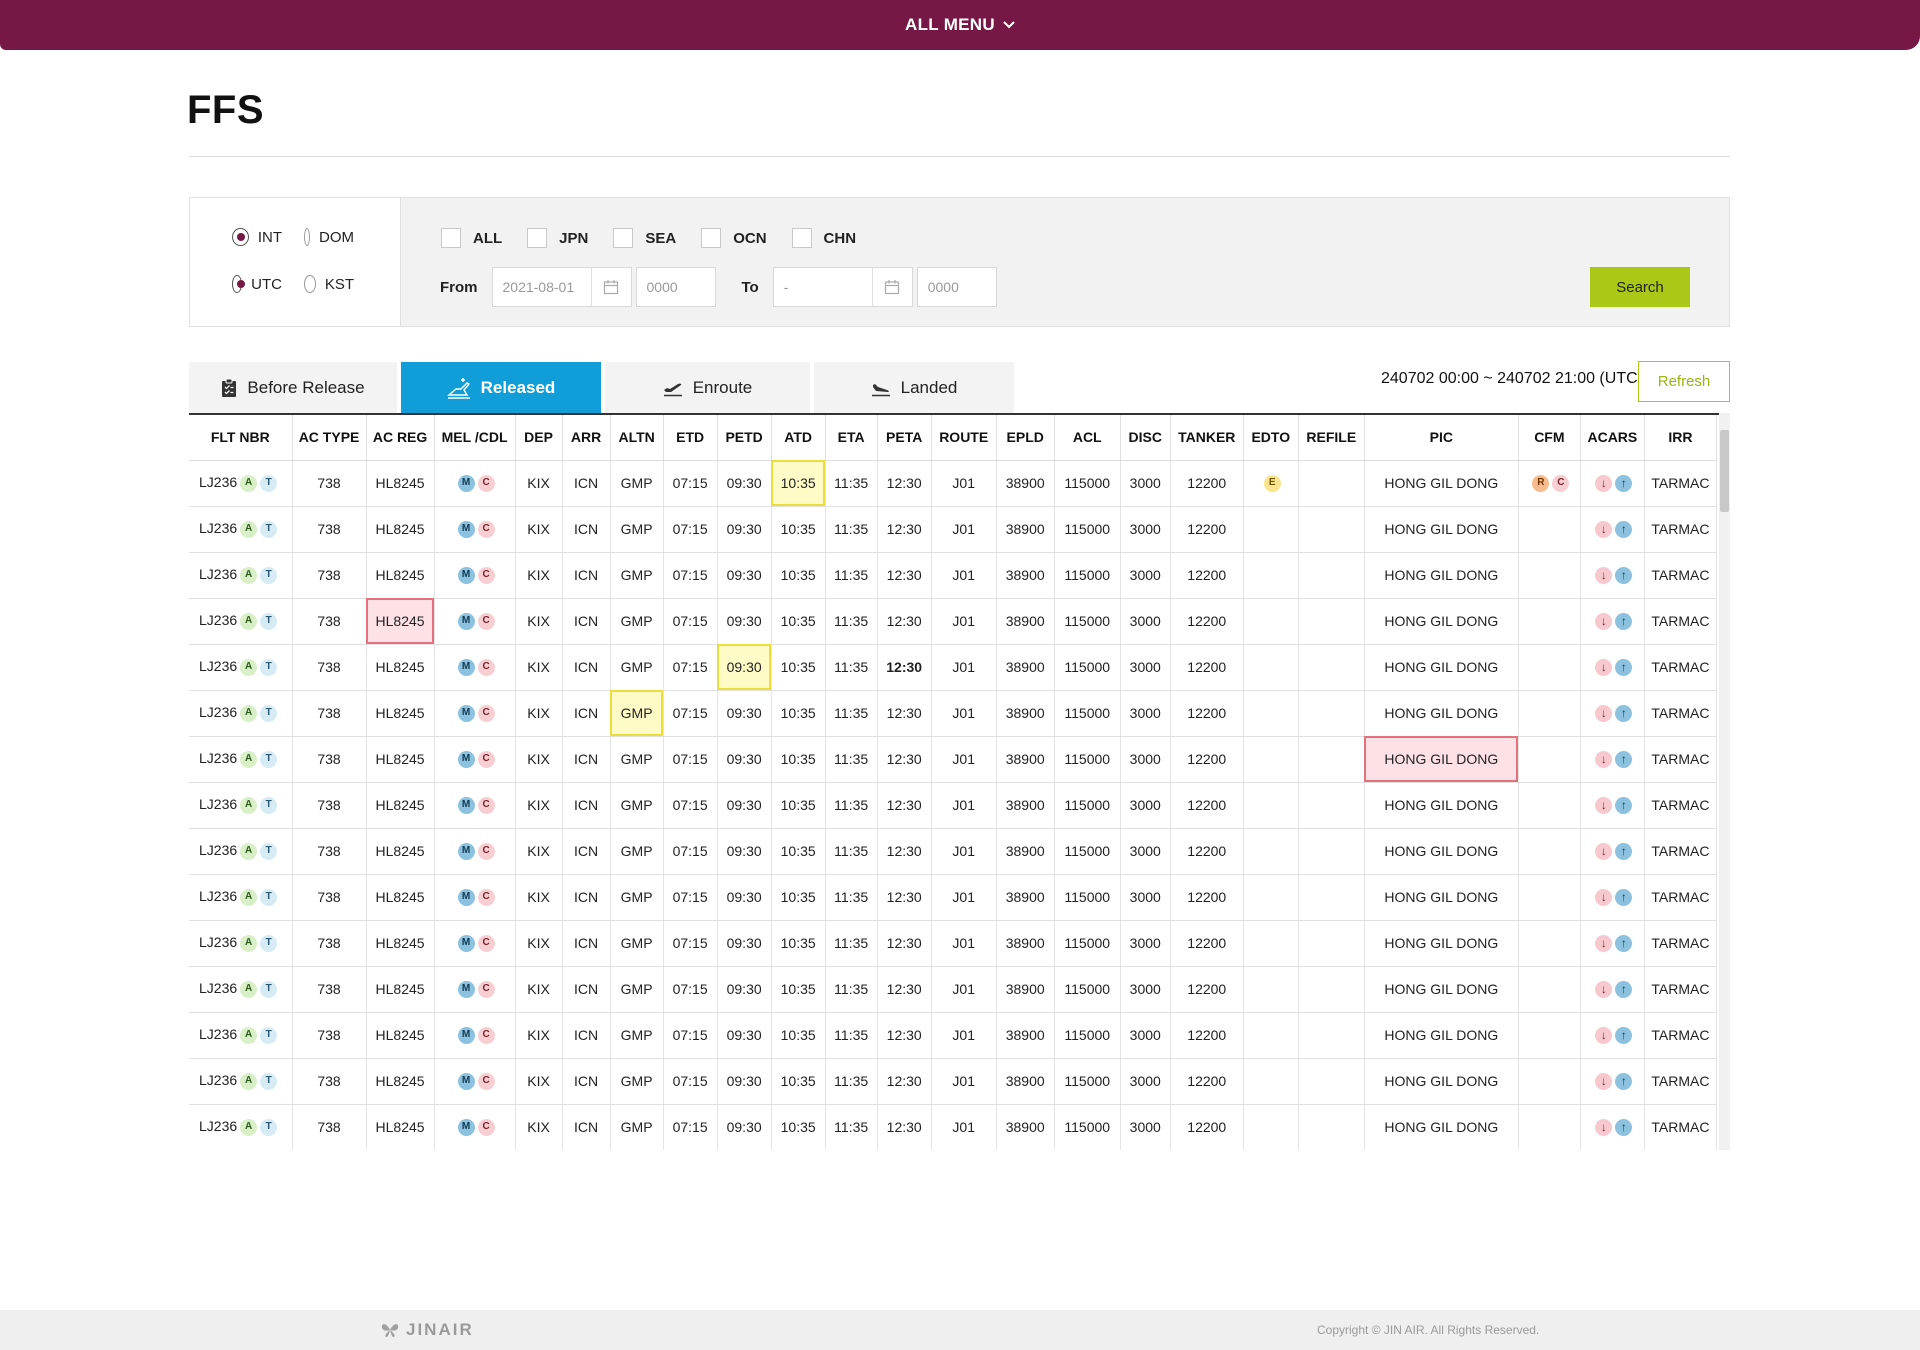 This screenshot has width=1920, height=1350. Describe the element at coordinates (471, 238) in the screenshot. I see `checkbox-all: ALL` at that location.